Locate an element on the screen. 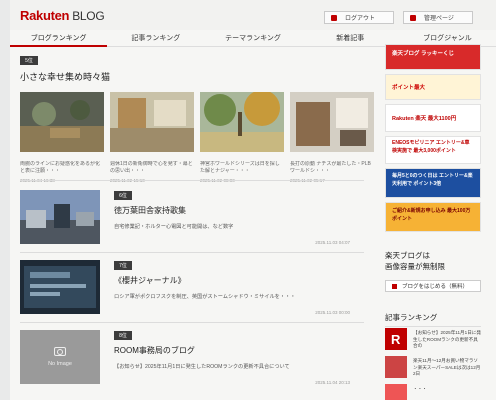  rakuten-r-icon: R is located at coordinates (396, 339).